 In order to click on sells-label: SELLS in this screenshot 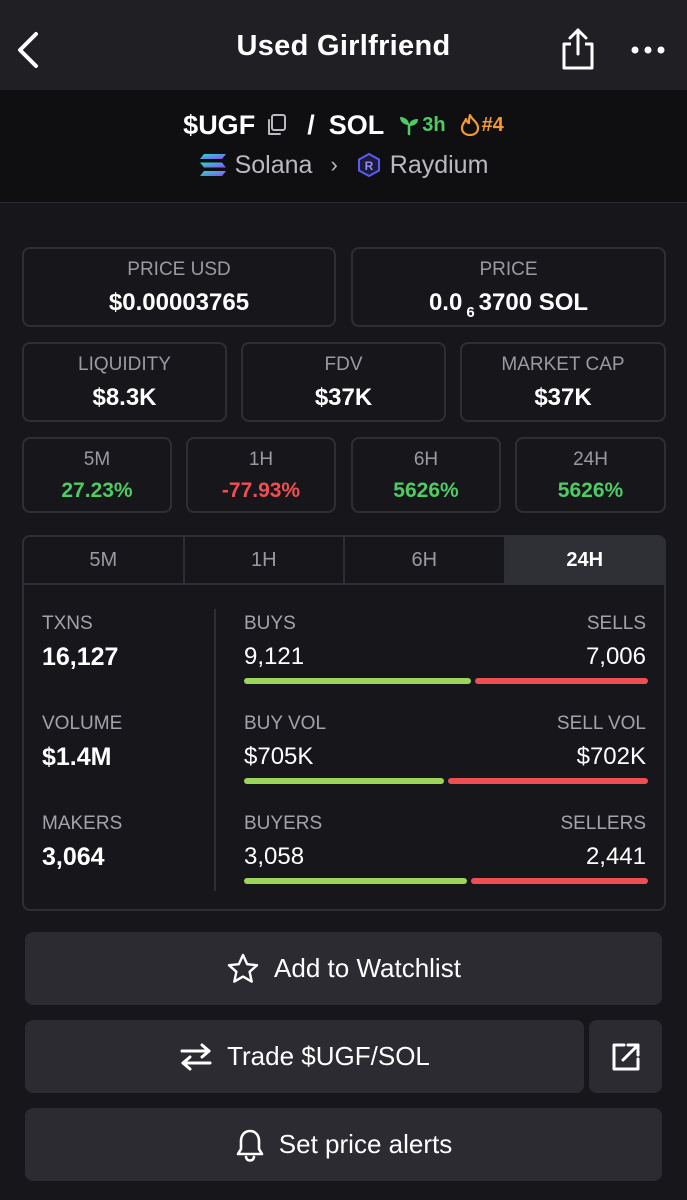, I will do `click(616, 623)`.